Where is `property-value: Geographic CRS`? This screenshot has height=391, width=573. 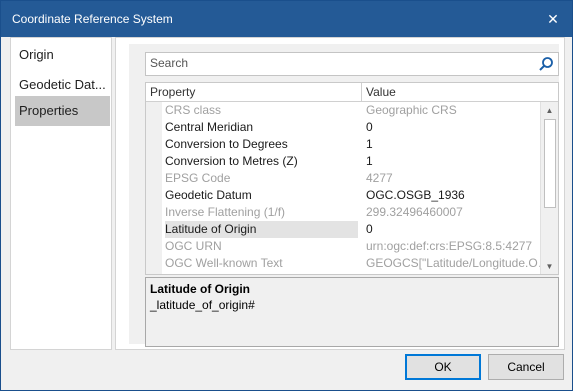 property-value: Geographic CRS is located at coordinates (411, 110).